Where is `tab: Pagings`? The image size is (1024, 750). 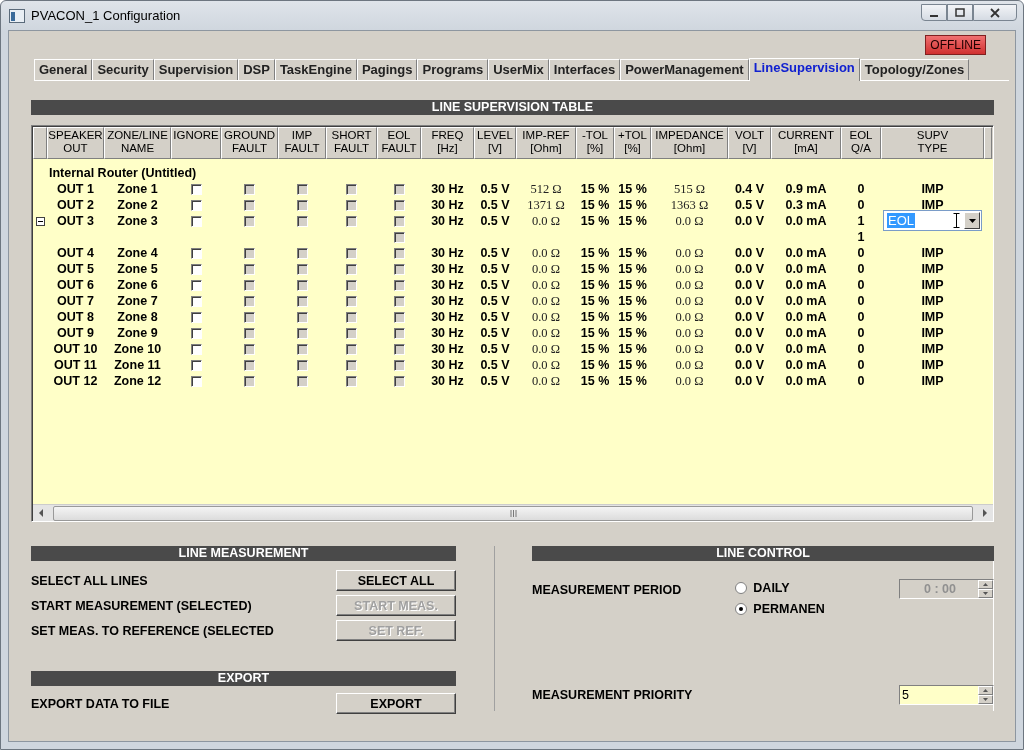
tab: Pagings is located at coordinates (387, 69).